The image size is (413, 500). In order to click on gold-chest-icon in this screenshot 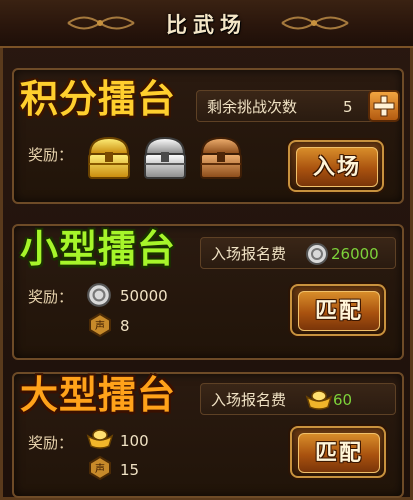, I will do `click(109, 157)`.